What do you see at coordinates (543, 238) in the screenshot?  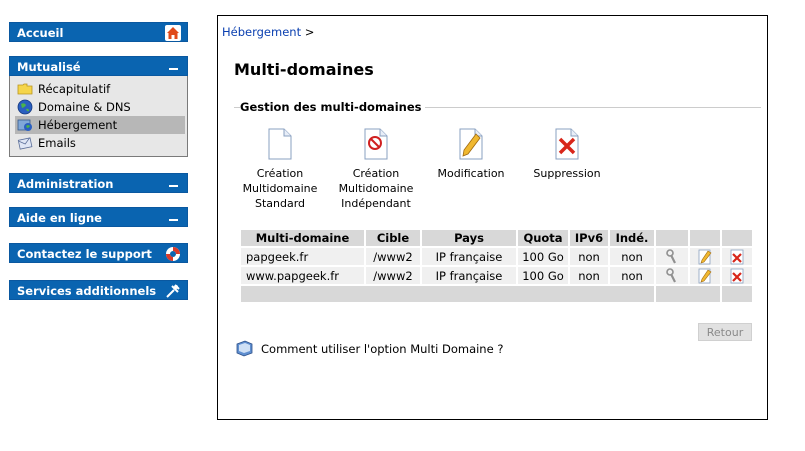 I see `column-header: Quota` at bounding box center [543, 238].